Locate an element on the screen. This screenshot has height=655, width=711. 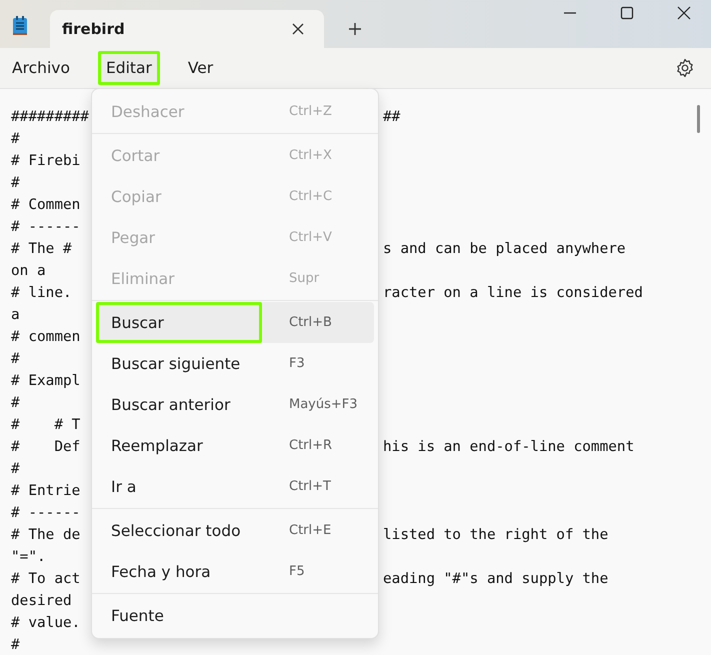
code-line: # Firebi is located at coordinates (45, 161).